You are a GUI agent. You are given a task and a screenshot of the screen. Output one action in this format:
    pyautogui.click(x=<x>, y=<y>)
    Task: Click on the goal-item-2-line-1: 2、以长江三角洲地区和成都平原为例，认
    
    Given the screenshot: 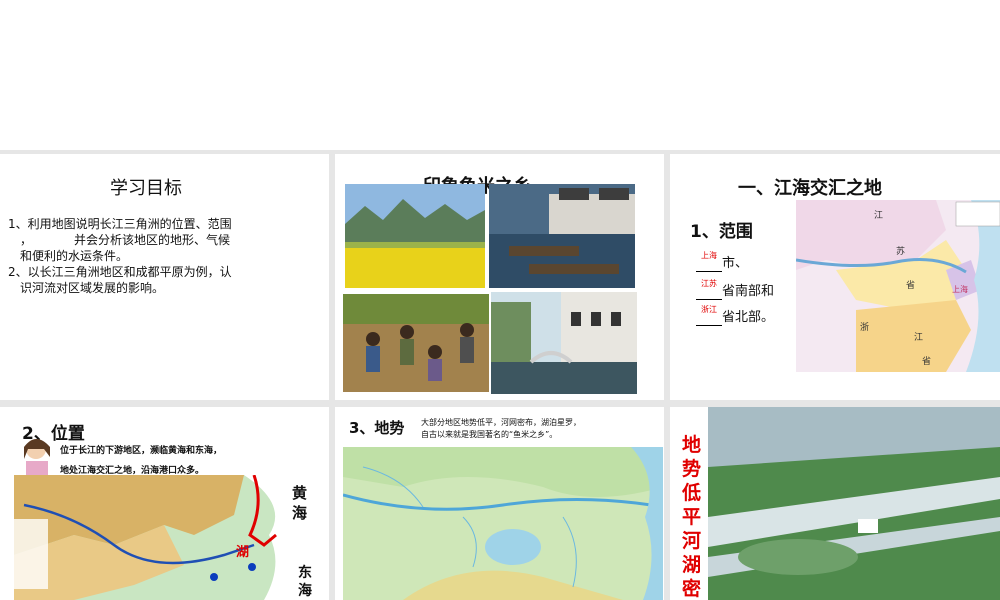 What is the action you would take?
    pyautogui.click(x=120, y=272)
    